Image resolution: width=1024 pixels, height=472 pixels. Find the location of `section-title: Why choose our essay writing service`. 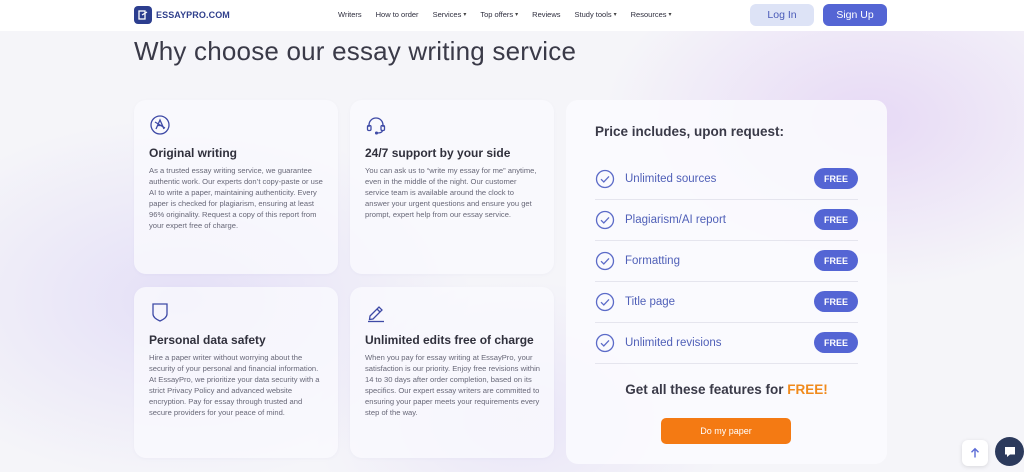

section-title: Why choose our essay writing service is located at coordinates (355, 51).